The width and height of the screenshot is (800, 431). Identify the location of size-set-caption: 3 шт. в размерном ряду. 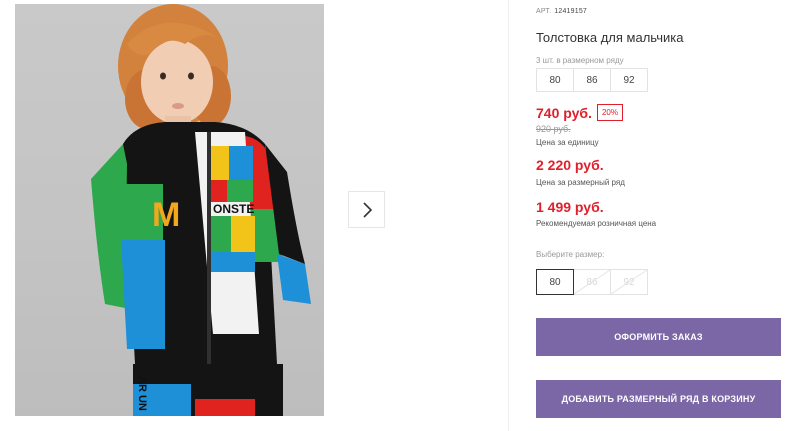
(580, 60).